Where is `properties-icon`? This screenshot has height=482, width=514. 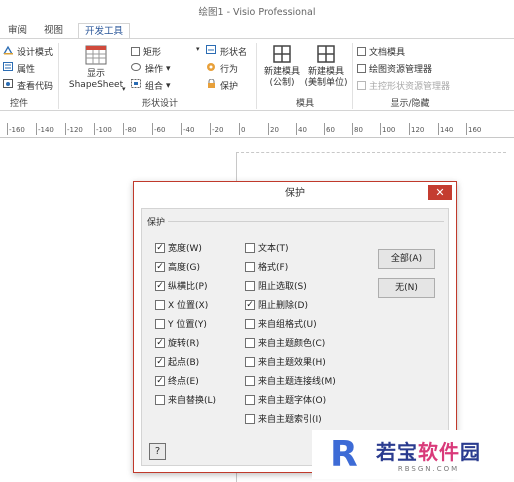
properties-icon is located at coordinates (8, 68).